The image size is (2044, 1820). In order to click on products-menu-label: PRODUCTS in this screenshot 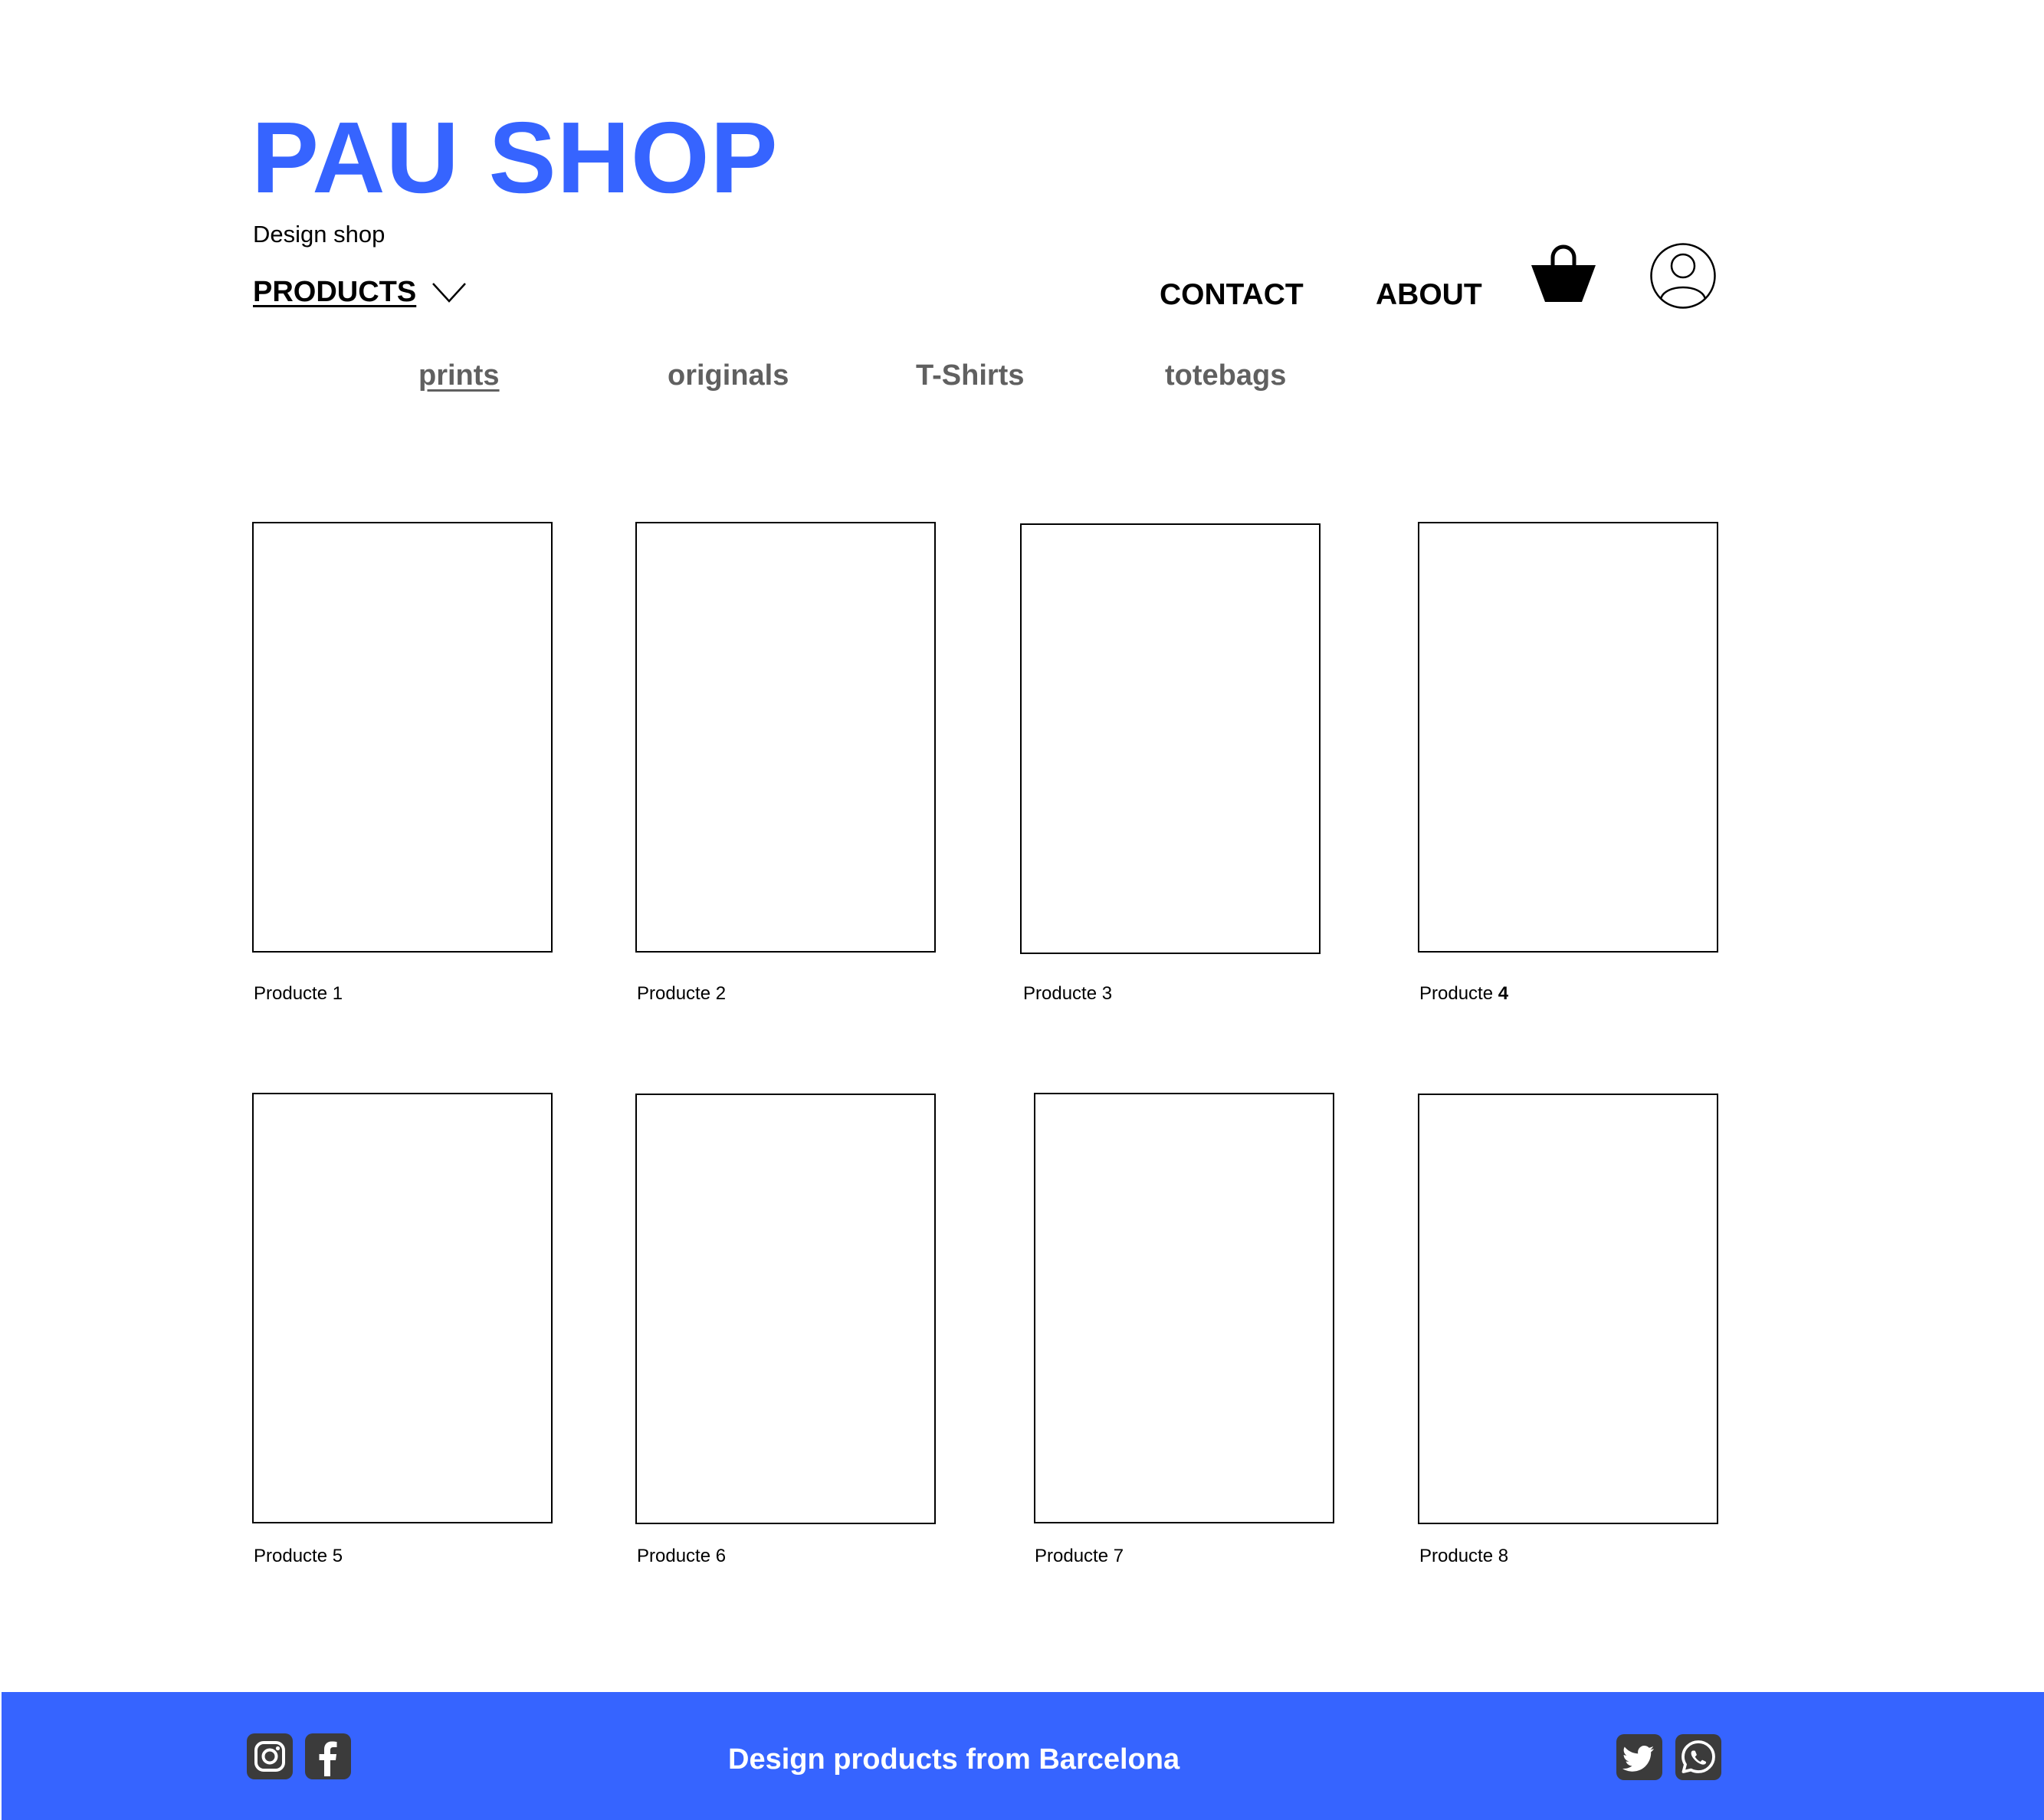, I will do `click(334, 292)`.